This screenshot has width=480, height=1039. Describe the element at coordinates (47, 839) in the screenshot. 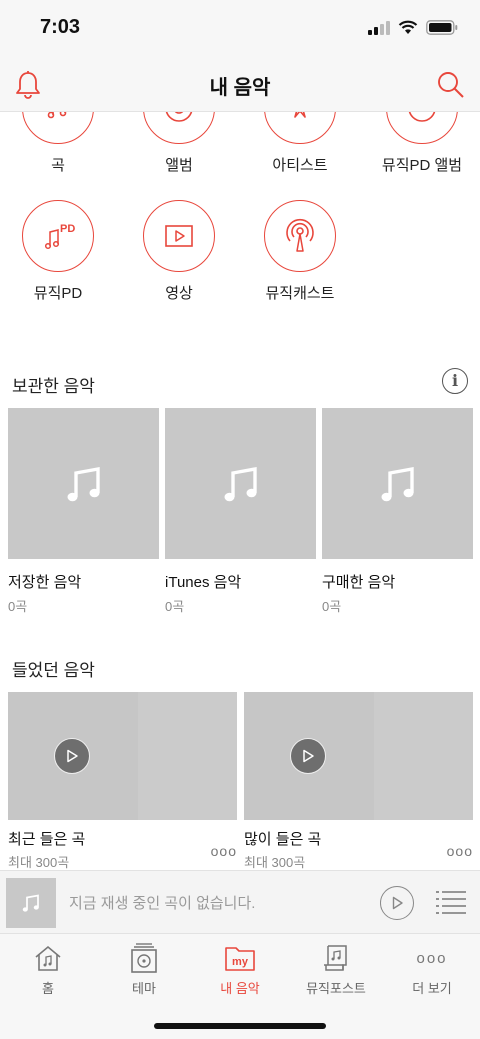

I see `tile-name: 최근 들은 곡` at that location.